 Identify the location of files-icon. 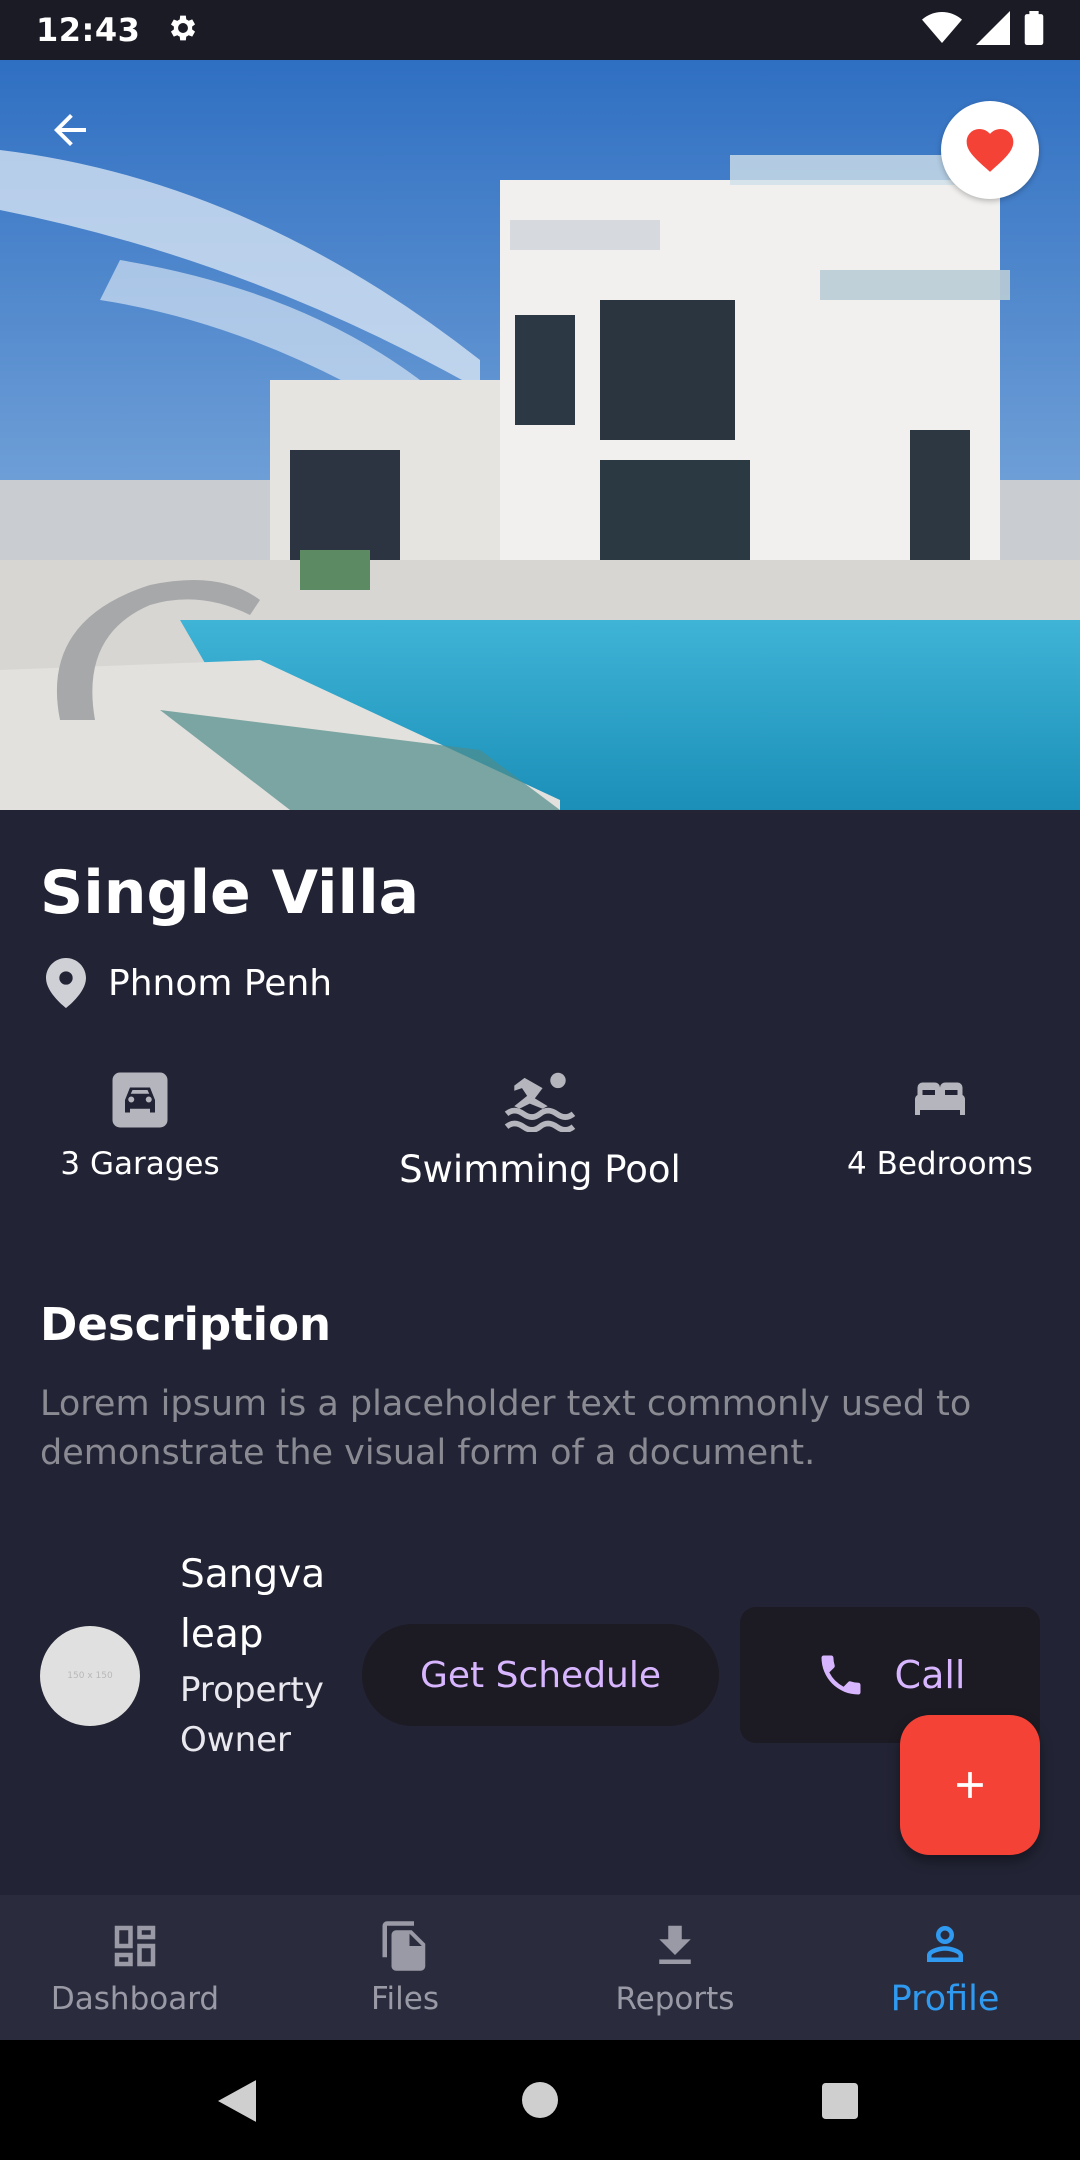
(404, 1945).